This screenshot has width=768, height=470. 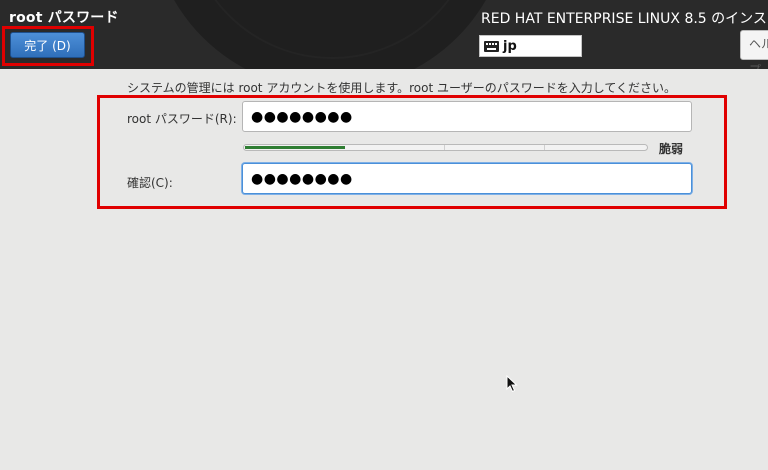 I want to click on help-button-label: ヘルプ, so click(x=758, y=53).